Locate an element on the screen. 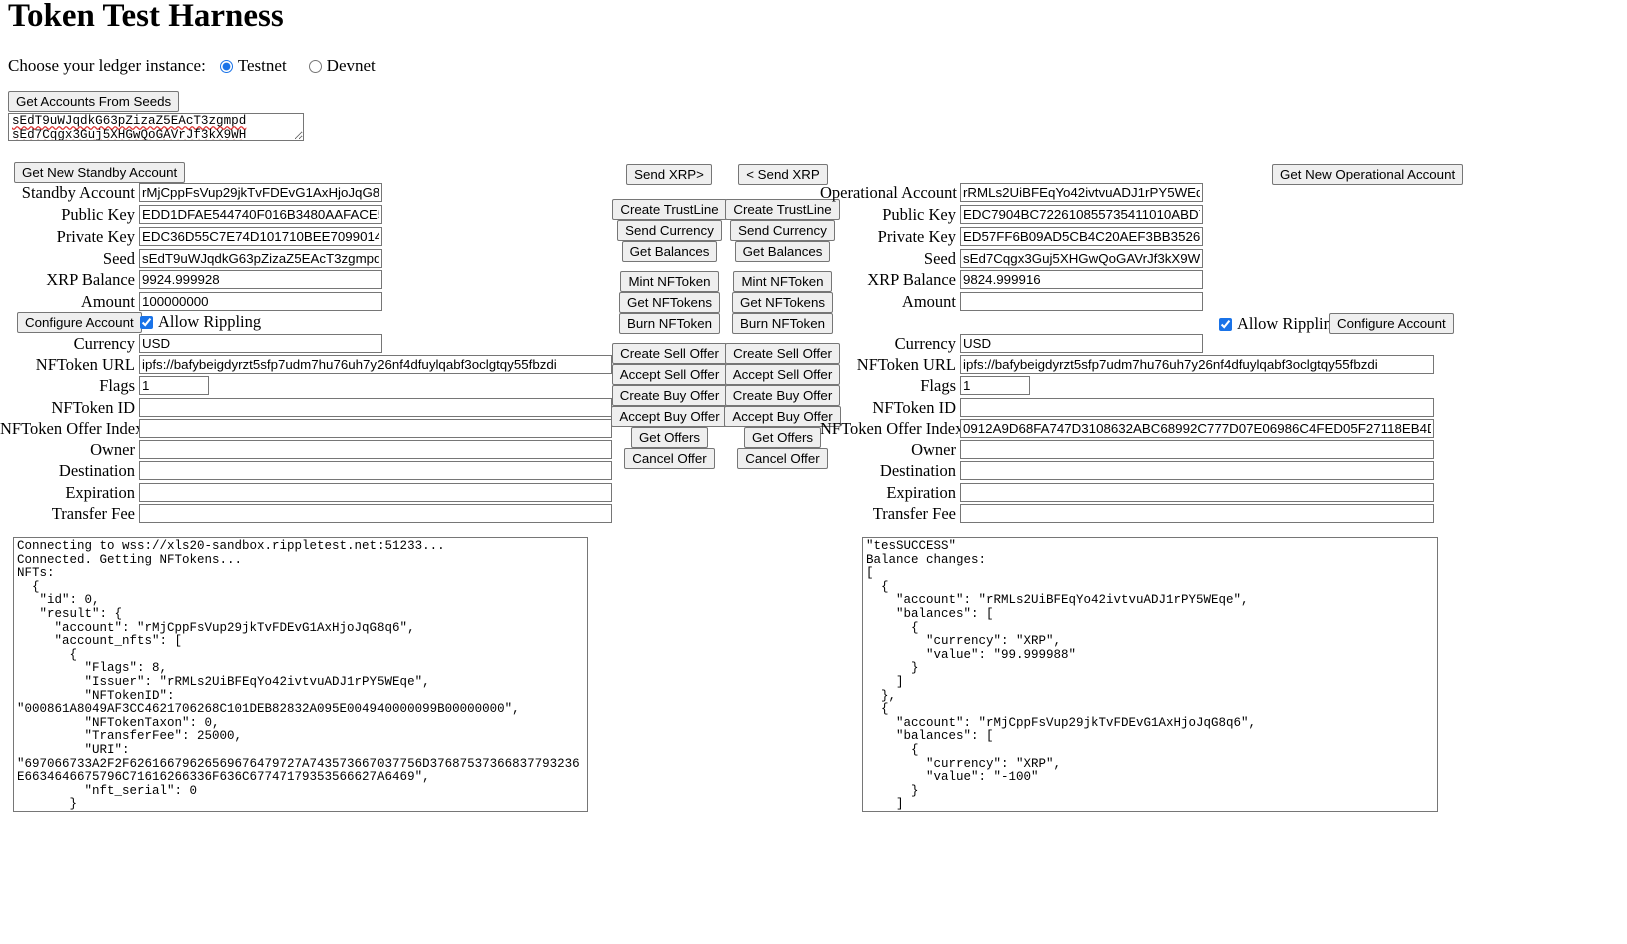  radio-testnet-label: Testnet is located at coordinates (262, 66).